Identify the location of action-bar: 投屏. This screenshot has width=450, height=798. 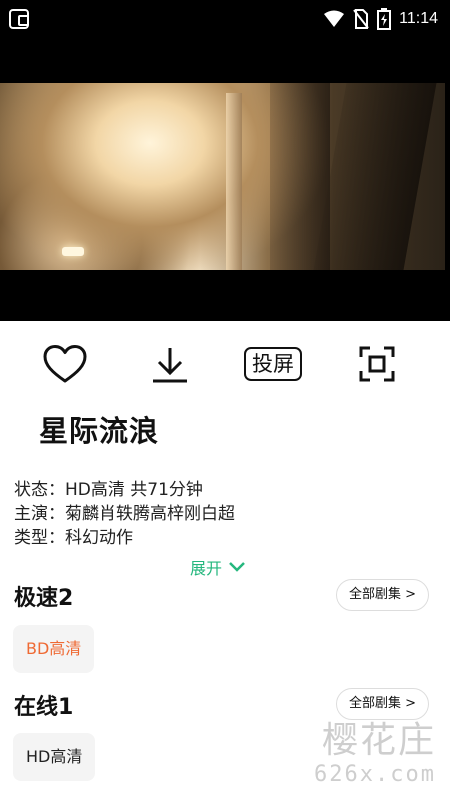
(225, 366).